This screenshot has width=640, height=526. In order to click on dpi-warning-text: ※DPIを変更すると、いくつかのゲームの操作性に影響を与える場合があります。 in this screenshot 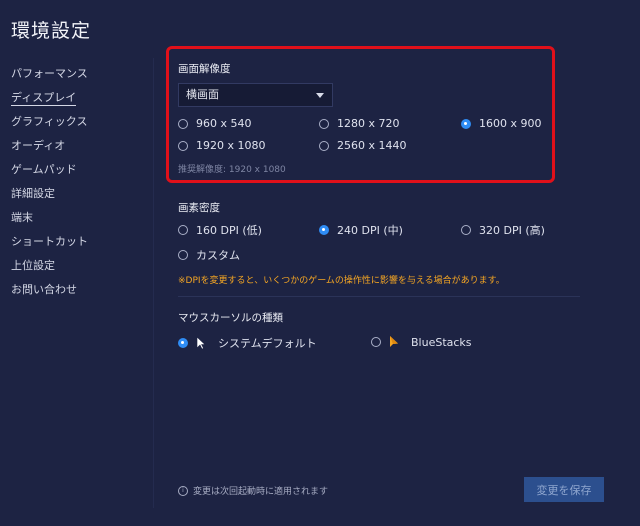, I will do `click(341, 281)`.